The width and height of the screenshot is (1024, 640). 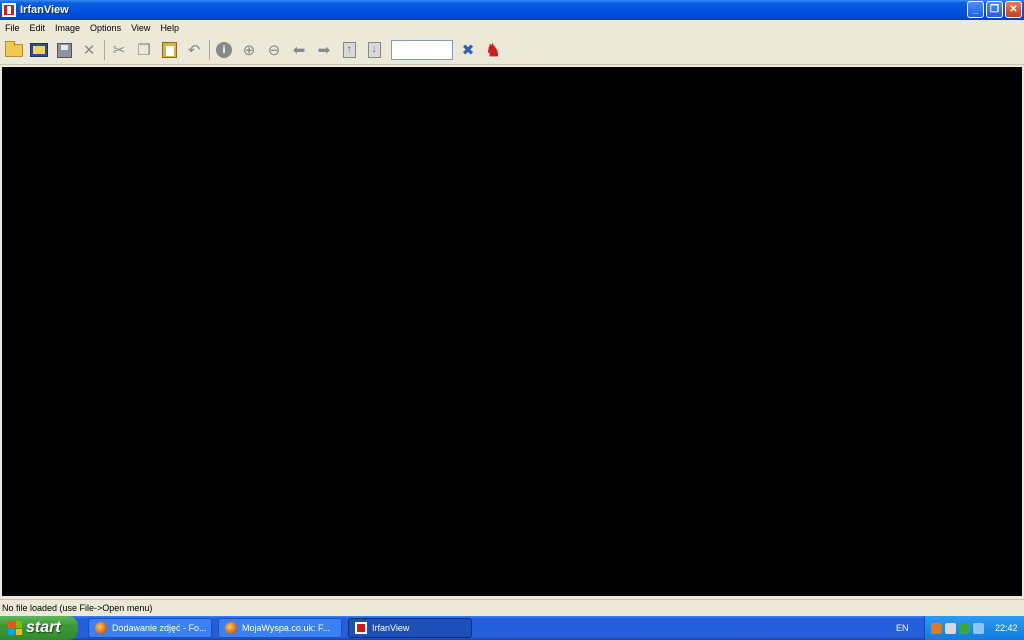 I want to click on maximize-button: ❐, so click(x=994, y=9).